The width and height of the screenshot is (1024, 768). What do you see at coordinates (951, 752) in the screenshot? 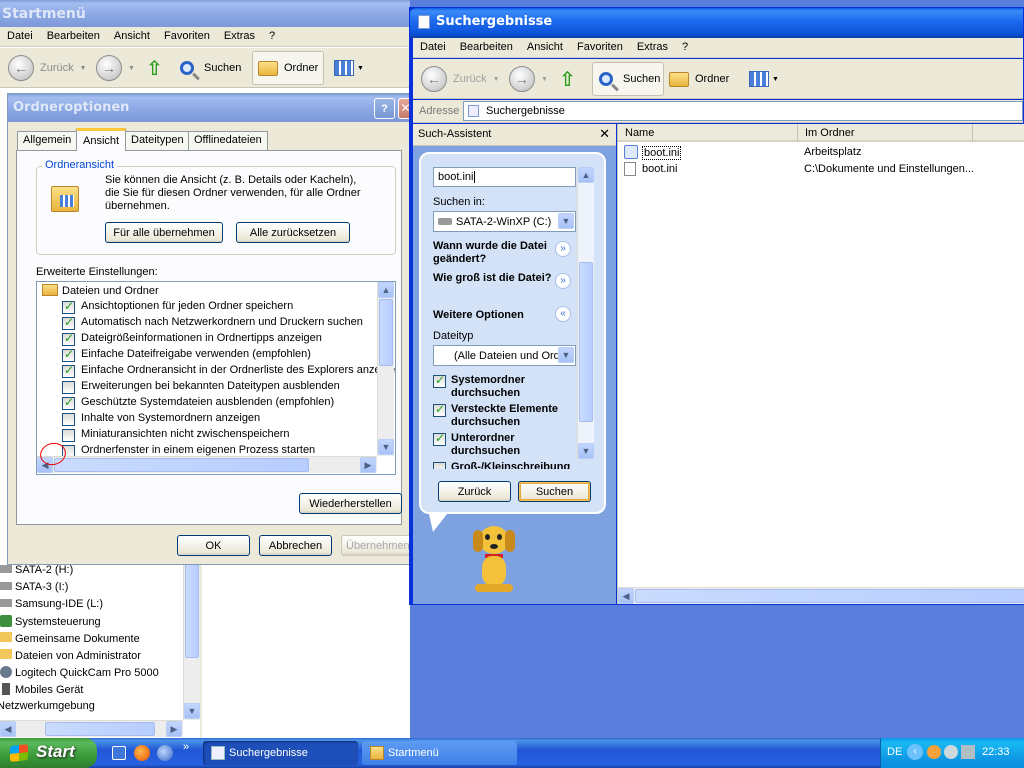
I see `tray-webcam-icon` at bounding box center [951, 752].